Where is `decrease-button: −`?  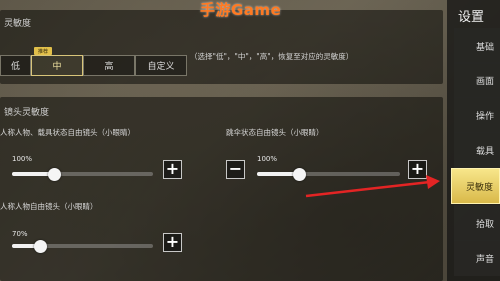 decrease-button: − is located at coordinates (235, 169).